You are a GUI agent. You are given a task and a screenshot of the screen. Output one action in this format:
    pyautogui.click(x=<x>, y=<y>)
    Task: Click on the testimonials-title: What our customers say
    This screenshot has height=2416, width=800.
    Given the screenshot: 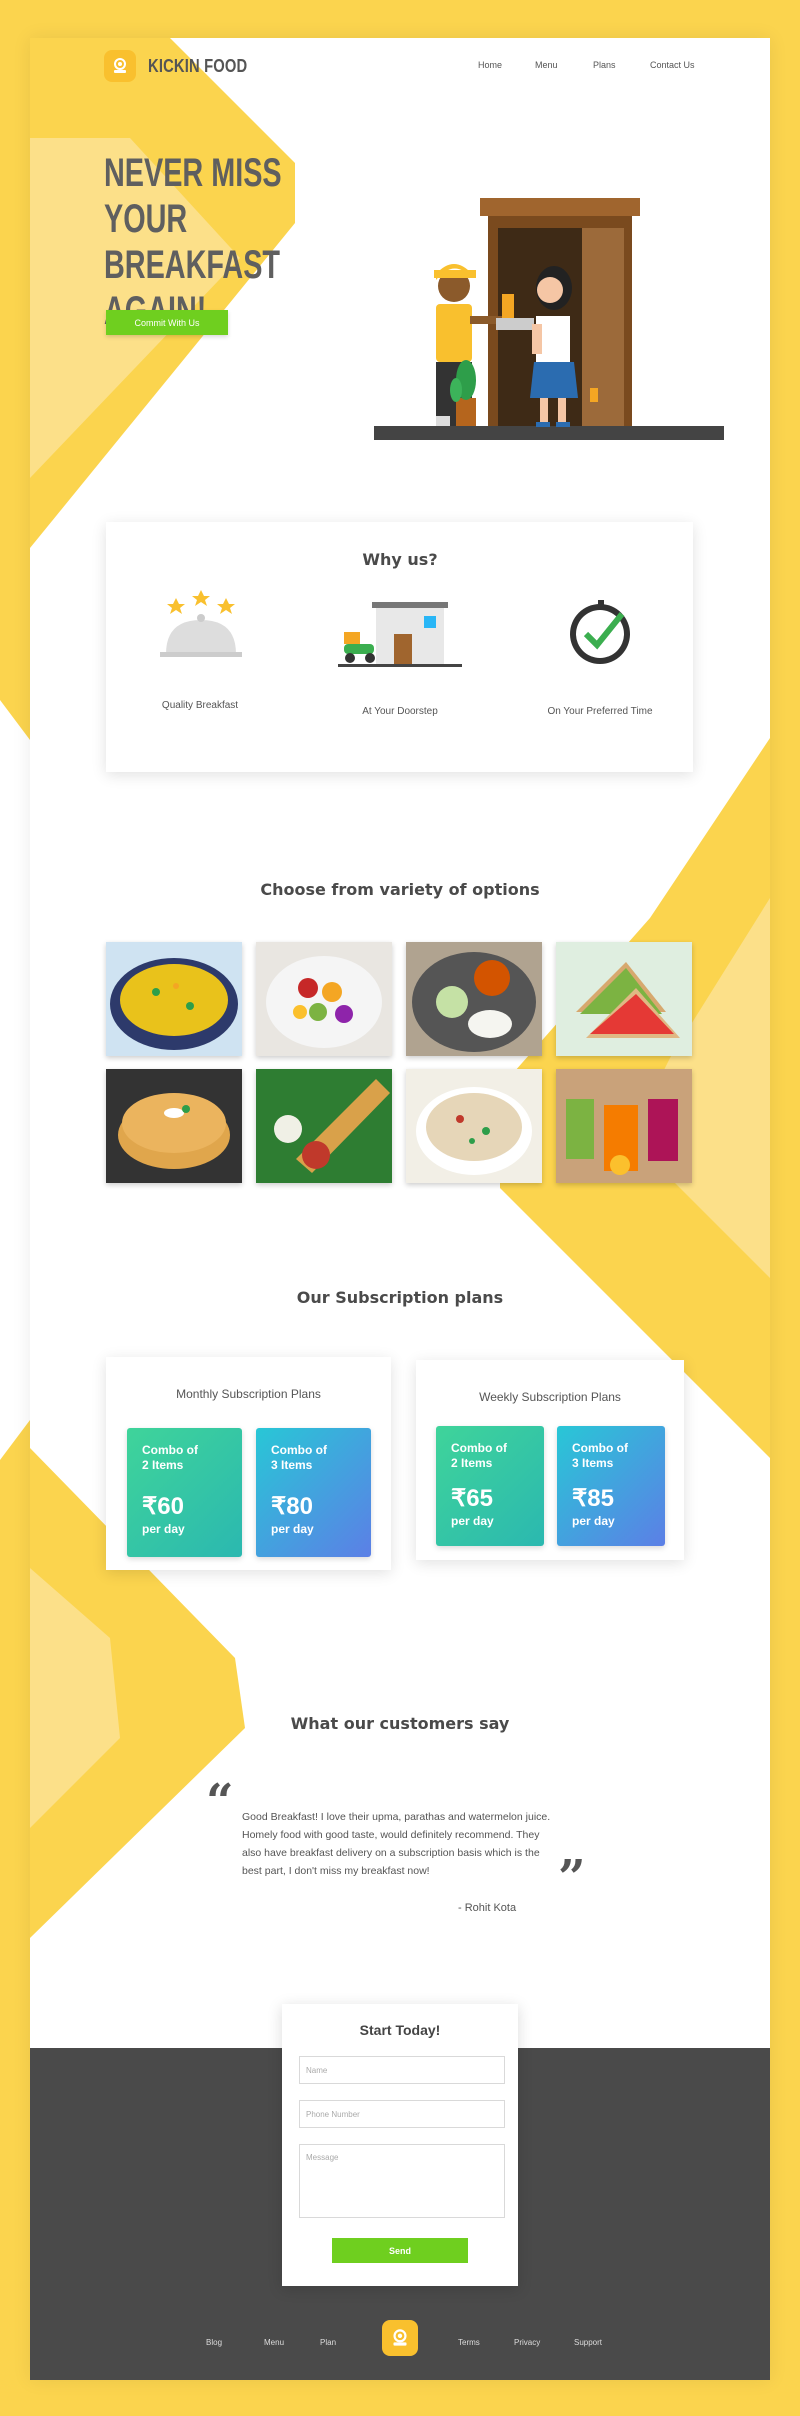 What is the action you would take?
    pyautogui.click(x=400, y=1723)
    